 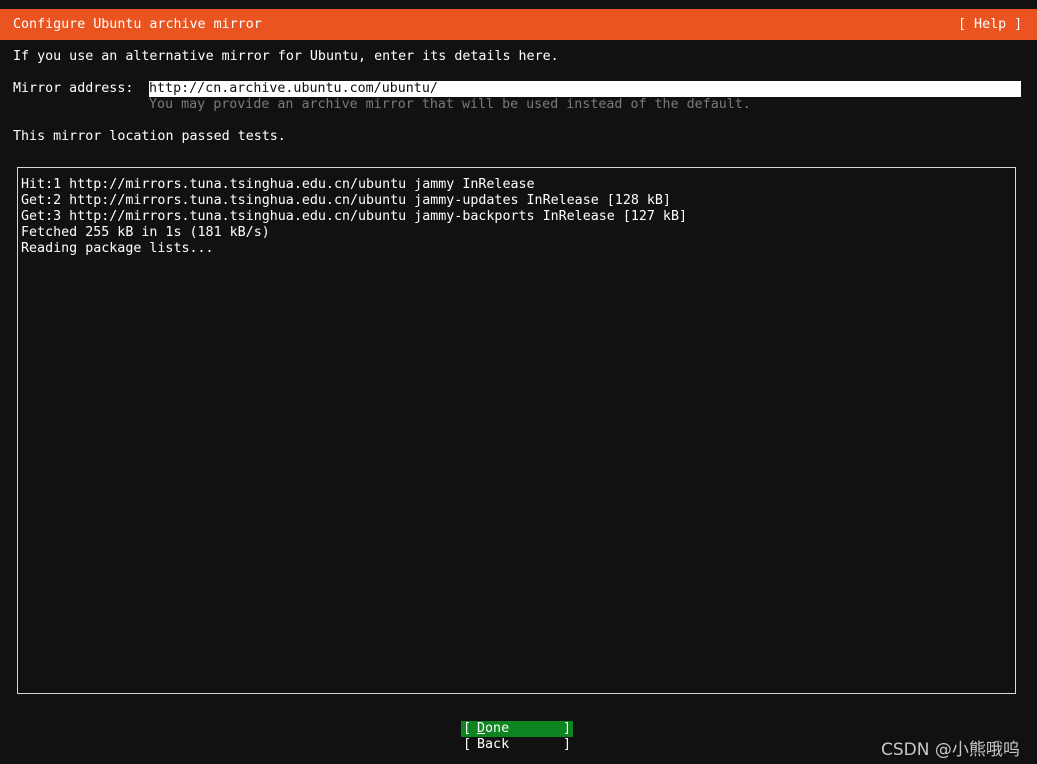 I want to click on done-label: Done, so click(x=493, y=729).